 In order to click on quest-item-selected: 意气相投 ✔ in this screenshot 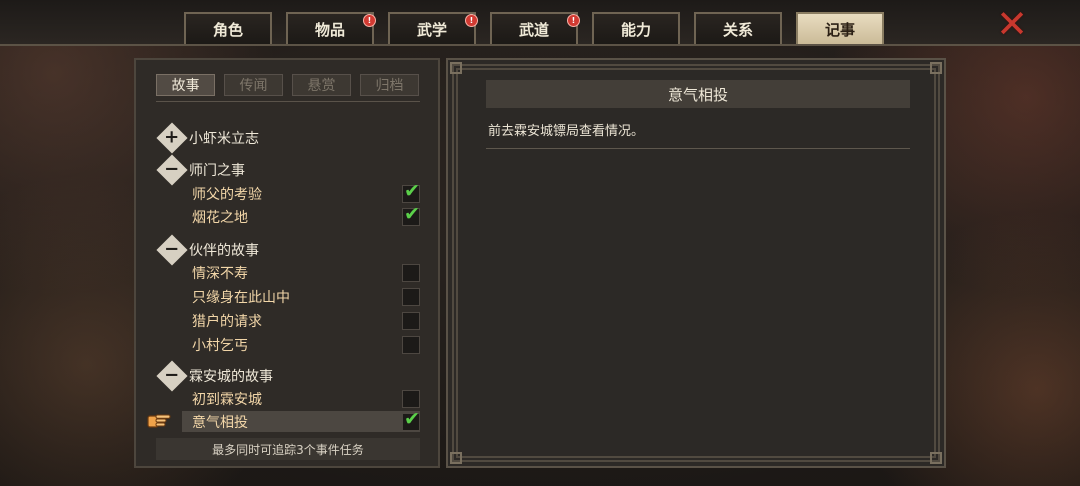, I will do `click(301, 420)`.